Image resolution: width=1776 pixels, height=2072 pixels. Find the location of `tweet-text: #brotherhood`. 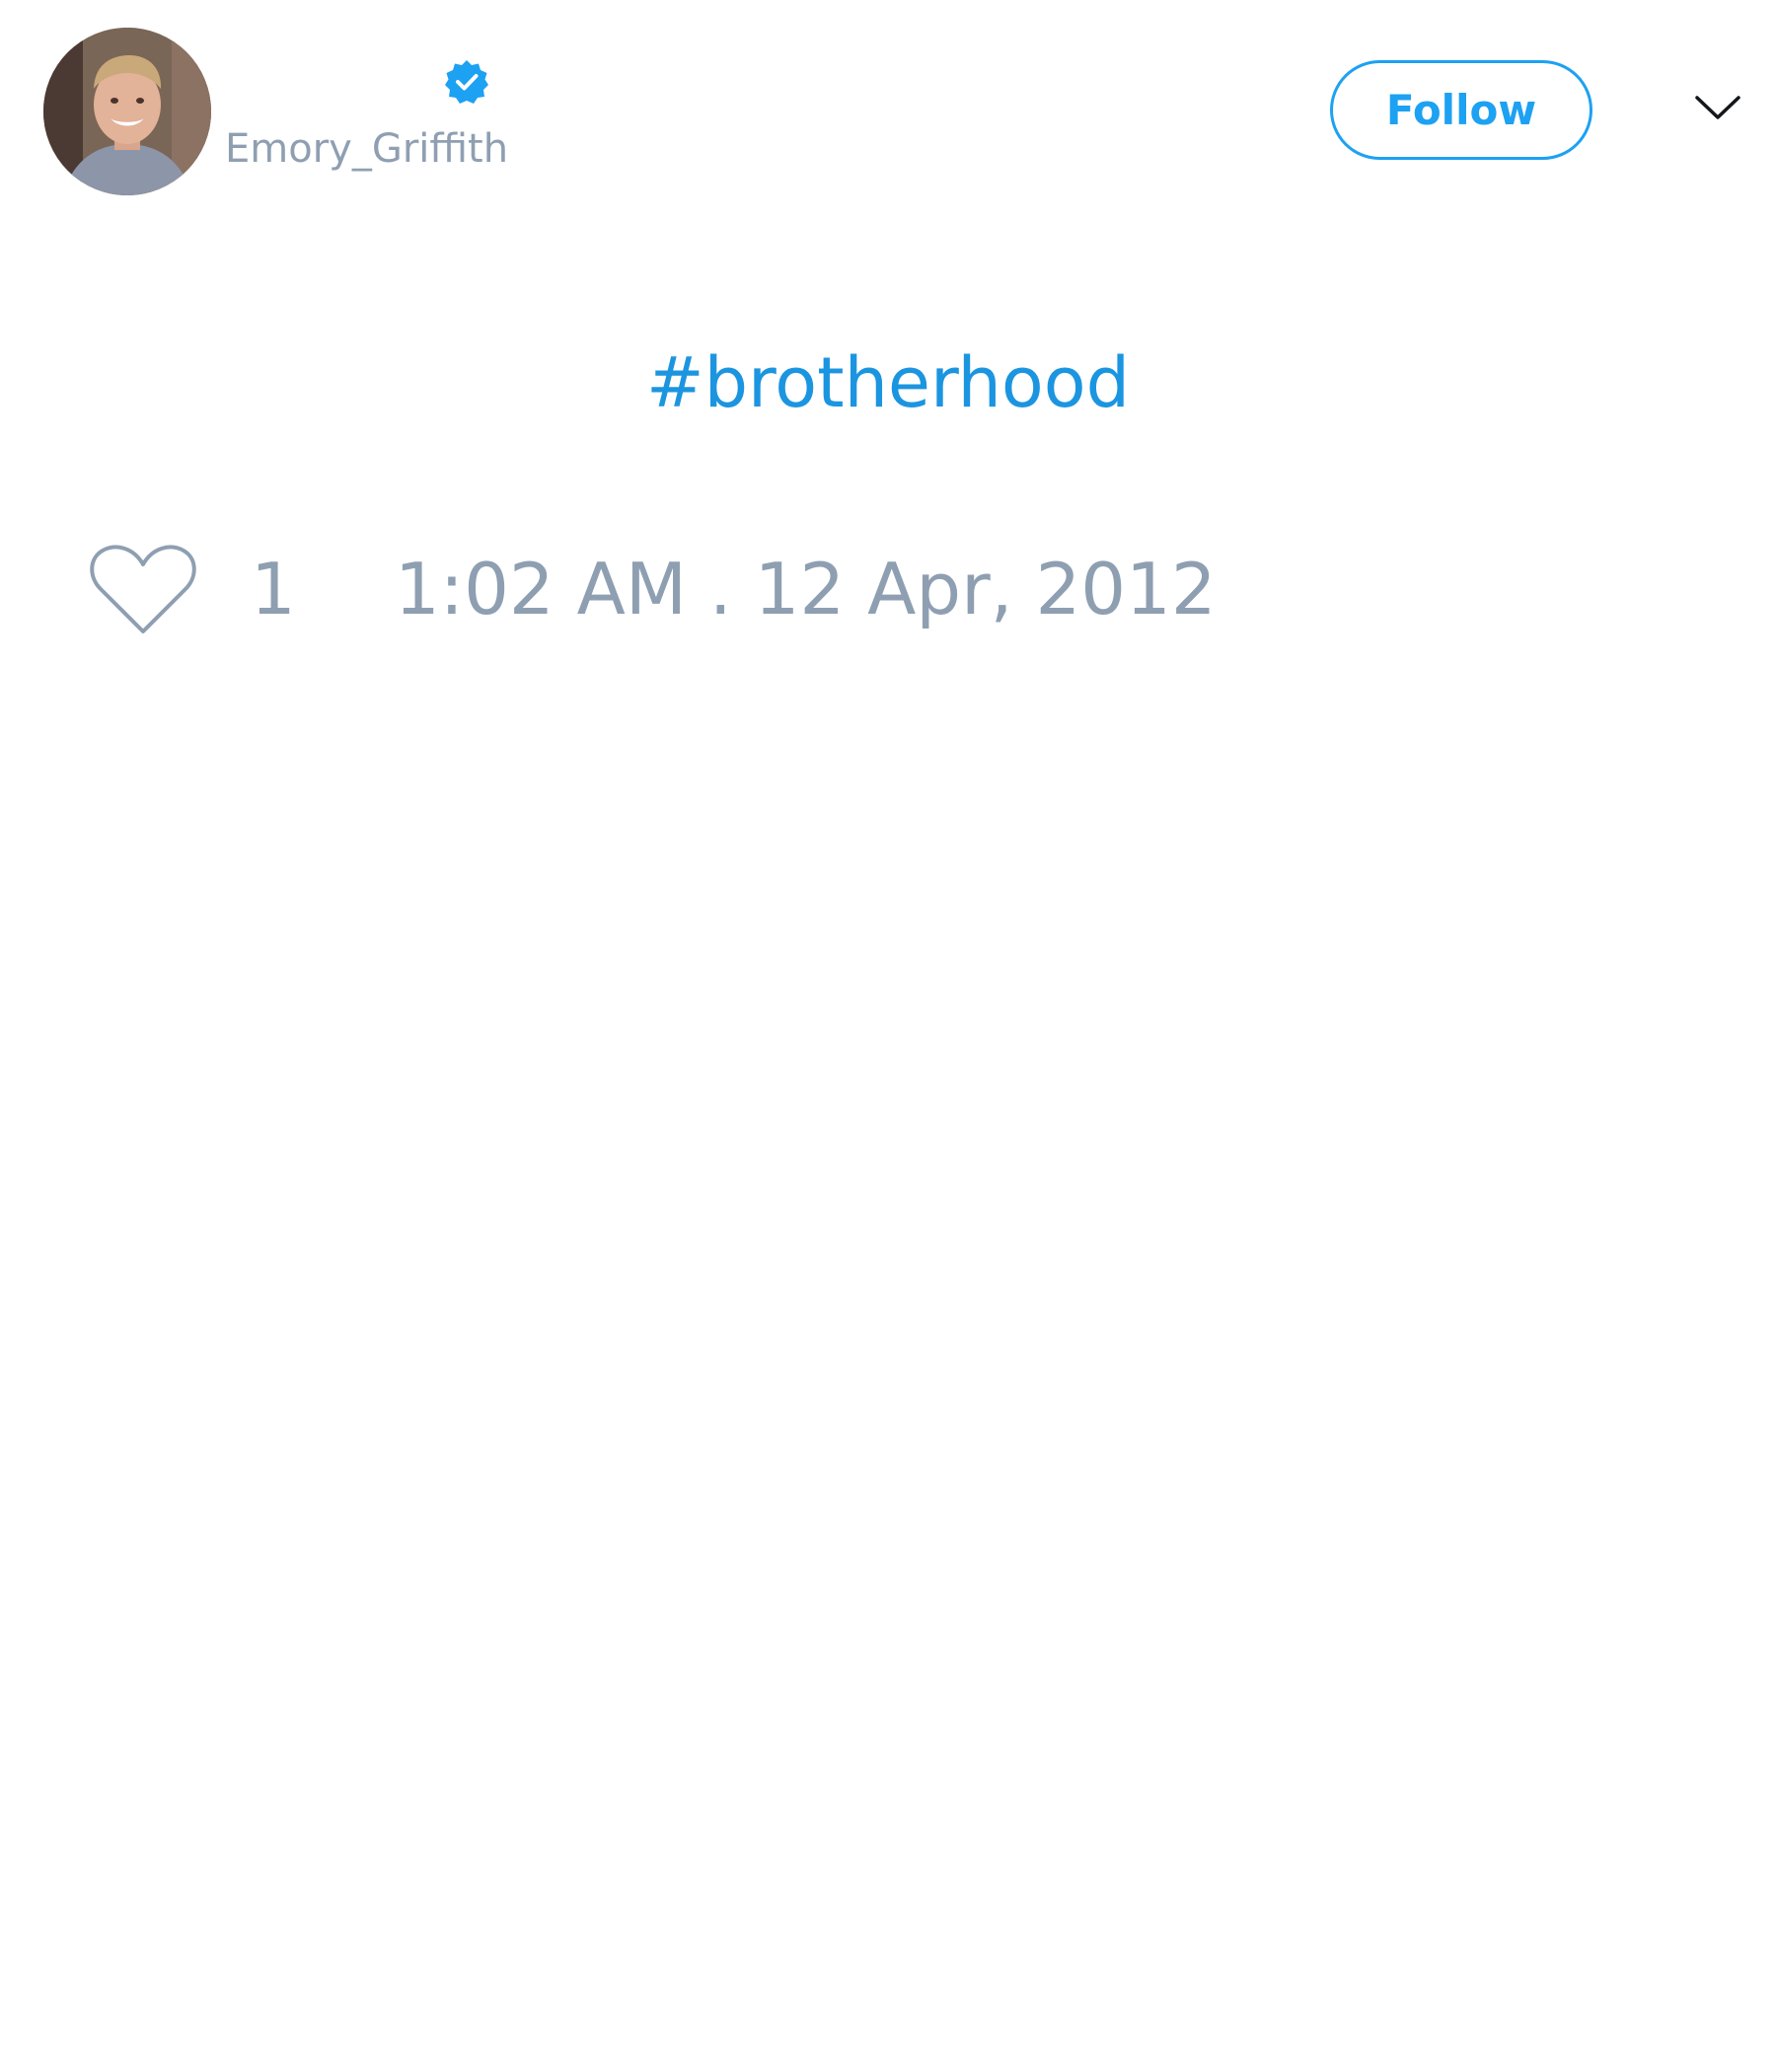

tweet-text: #brotherhood is located at coordinates (888, 383).